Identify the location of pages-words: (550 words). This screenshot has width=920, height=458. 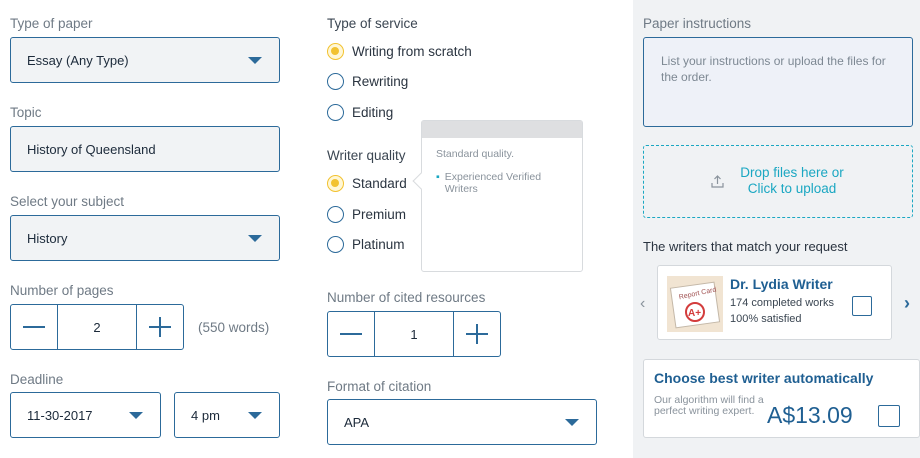
(234, 327).